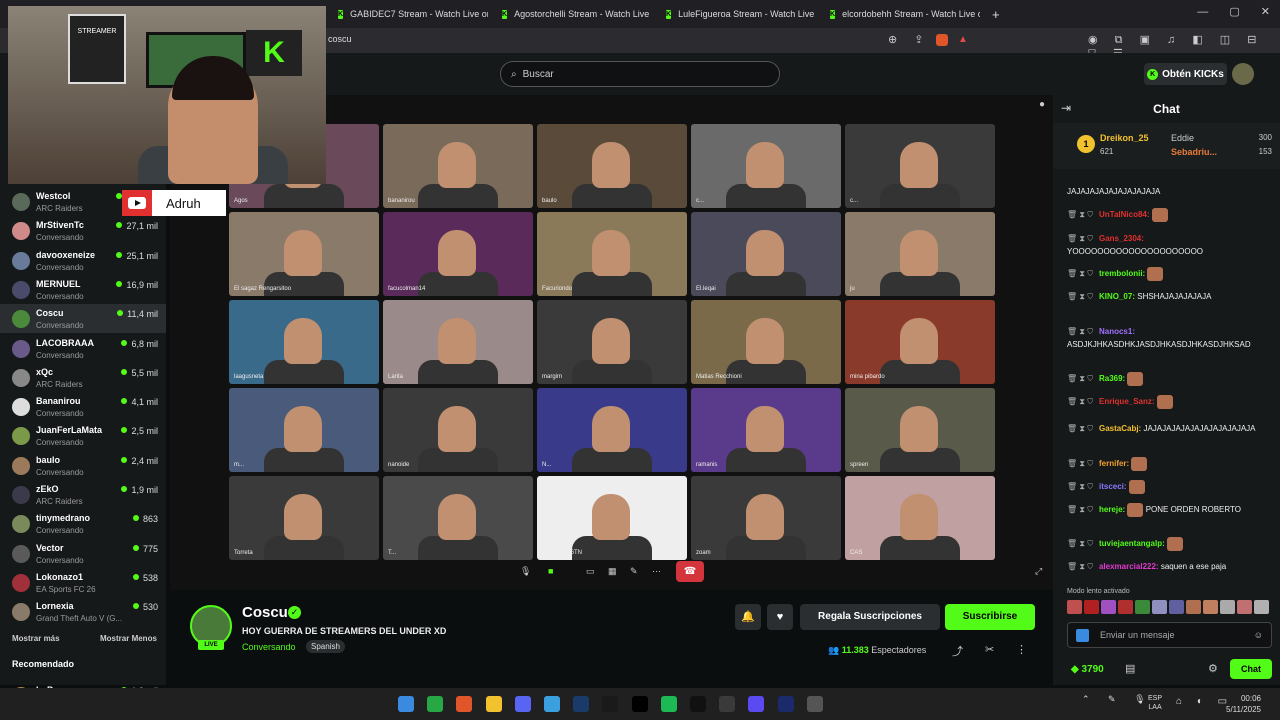  I want to click on clip-icon: ✂, so click(989, 649).